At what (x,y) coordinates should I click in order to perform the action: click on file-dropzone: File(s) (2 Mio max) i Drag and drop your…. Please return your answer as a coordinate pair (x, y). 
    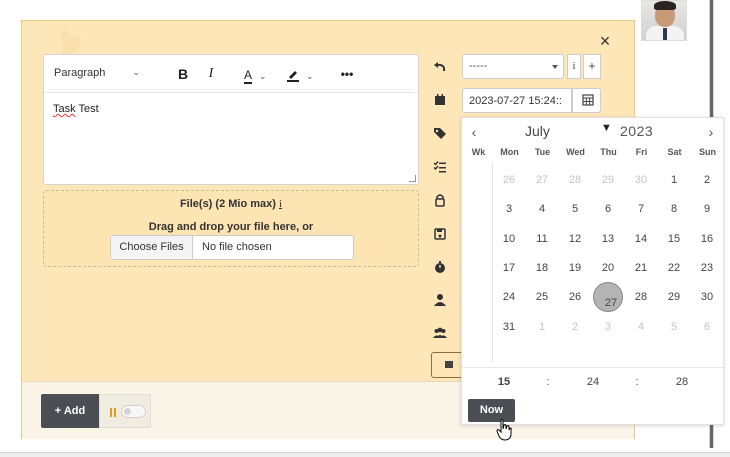
    Looking at the image, I should click on (231, 228).